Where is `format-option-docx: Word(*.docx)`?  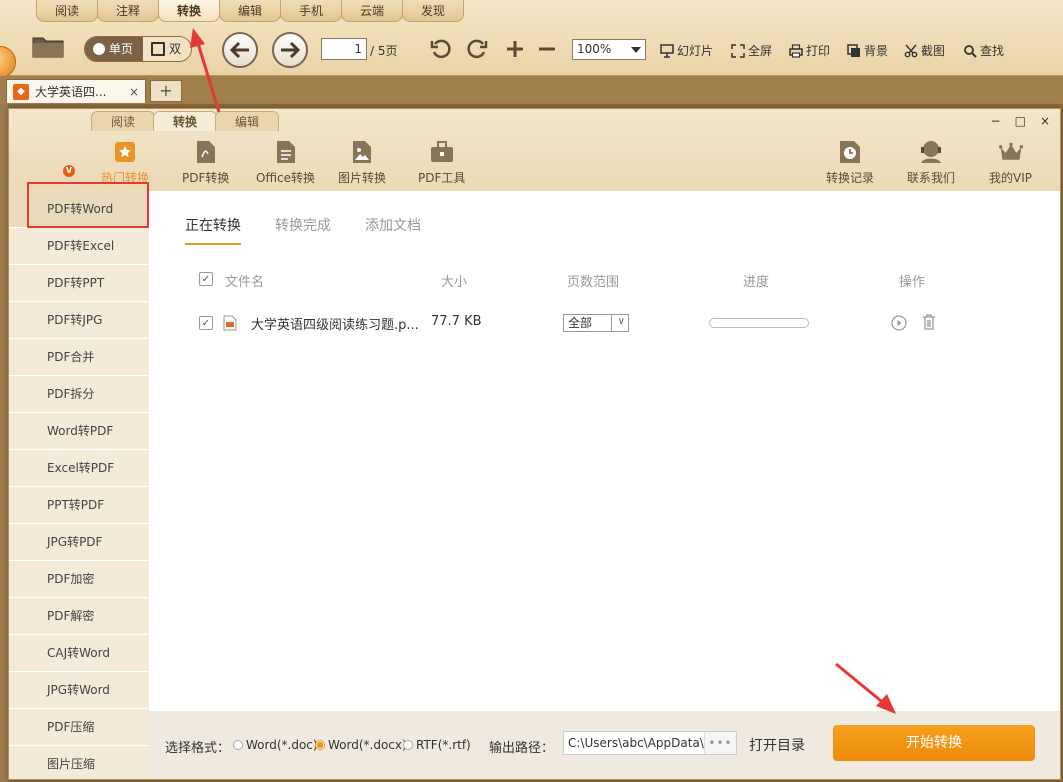 format-option-docx: Word(*.docx) is located at coordinates (361, 745).